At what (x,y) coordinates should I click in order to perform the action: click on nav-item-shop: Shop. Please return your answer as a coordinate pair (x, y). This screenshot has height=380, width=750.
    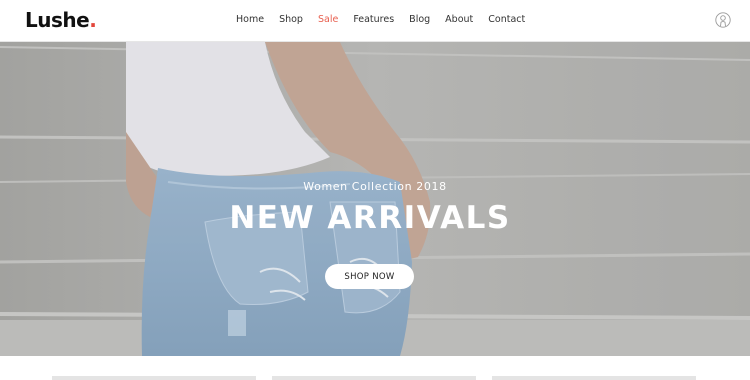
    Looking at the image, I should click on (291, 21).